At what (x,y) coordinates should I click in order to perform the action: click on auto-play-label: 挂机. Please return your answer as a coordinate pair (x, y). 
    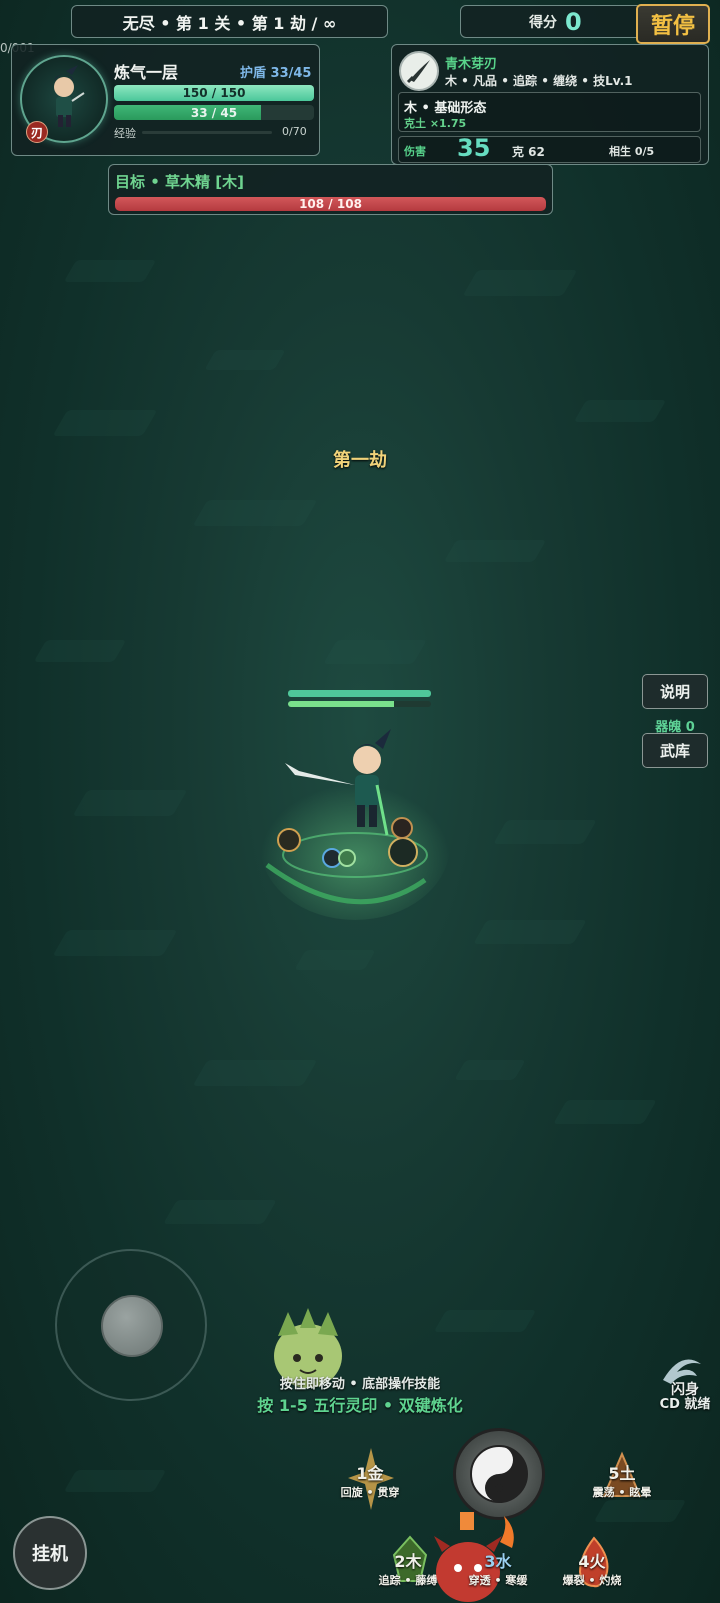
    Looking at the image, I should click on (50, 1554).